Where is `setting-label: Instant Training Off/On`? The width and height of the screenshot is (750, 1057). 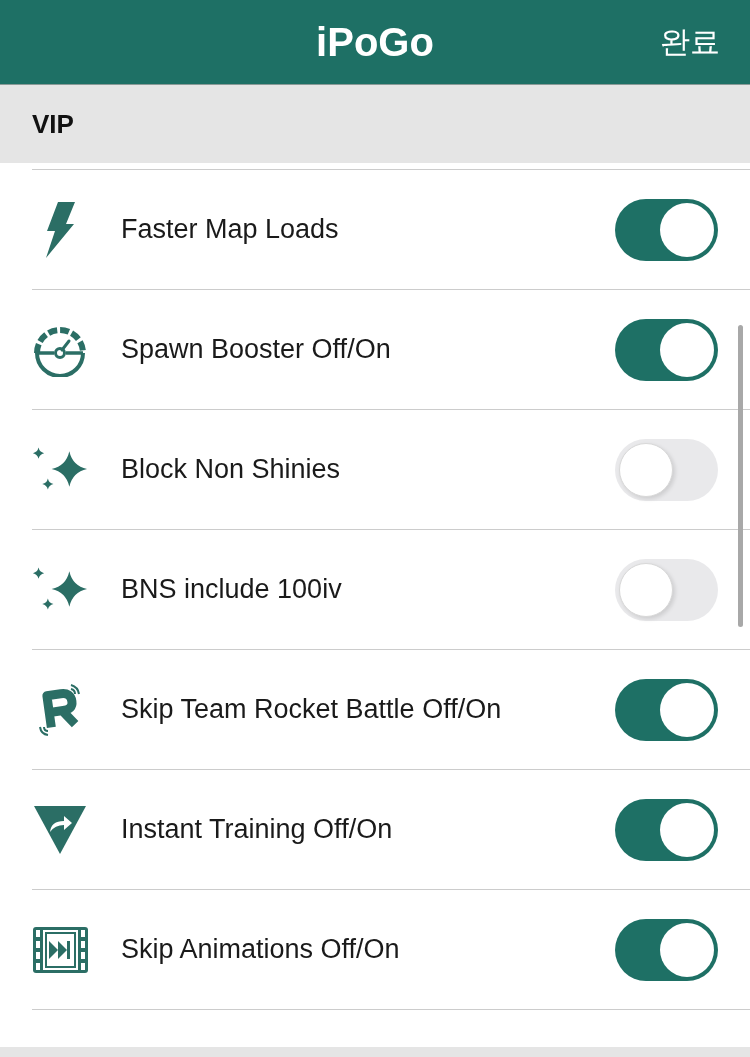 setting-label: Instant Training Off/On is located at coordinates (257, 829).